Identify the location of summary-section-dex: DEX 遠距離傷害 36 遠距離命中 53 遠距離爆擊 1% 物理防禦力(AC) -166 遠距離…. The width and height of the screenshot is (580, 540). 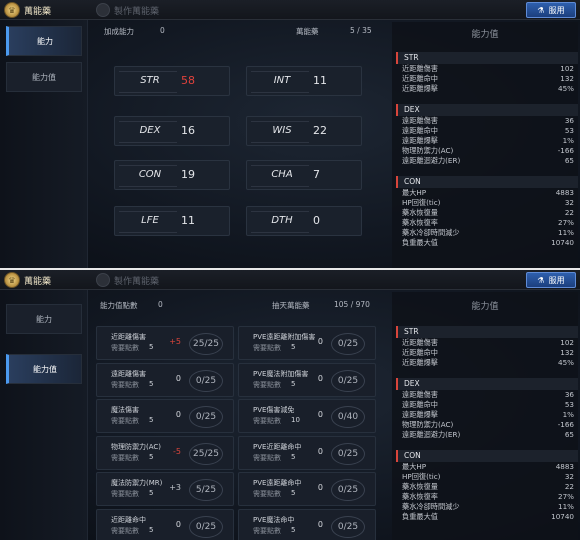
(487, 135).